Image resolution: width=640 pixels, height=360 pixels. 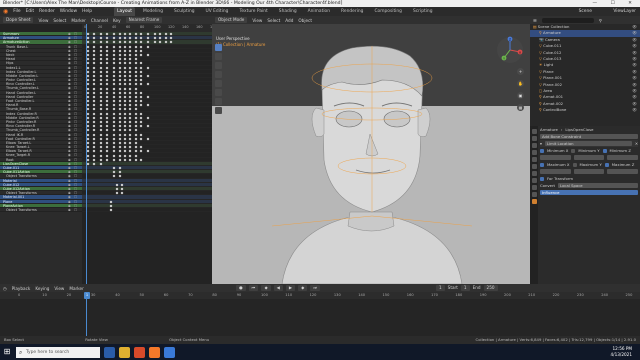 What do you see at coordinates (622, 157) in the screenshot?
I see `min-z-value-field` at bounding box center [622, 157].